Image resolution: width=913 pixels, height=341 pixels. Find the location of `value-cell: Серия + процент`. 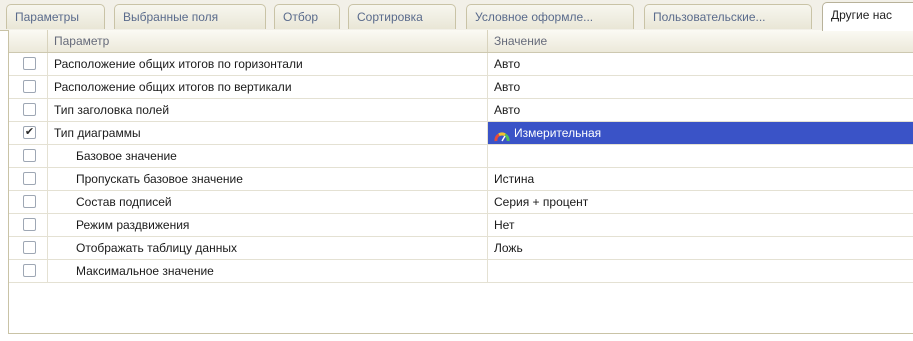

value-cell: Серия + процент is located at coordinates (700, 202).